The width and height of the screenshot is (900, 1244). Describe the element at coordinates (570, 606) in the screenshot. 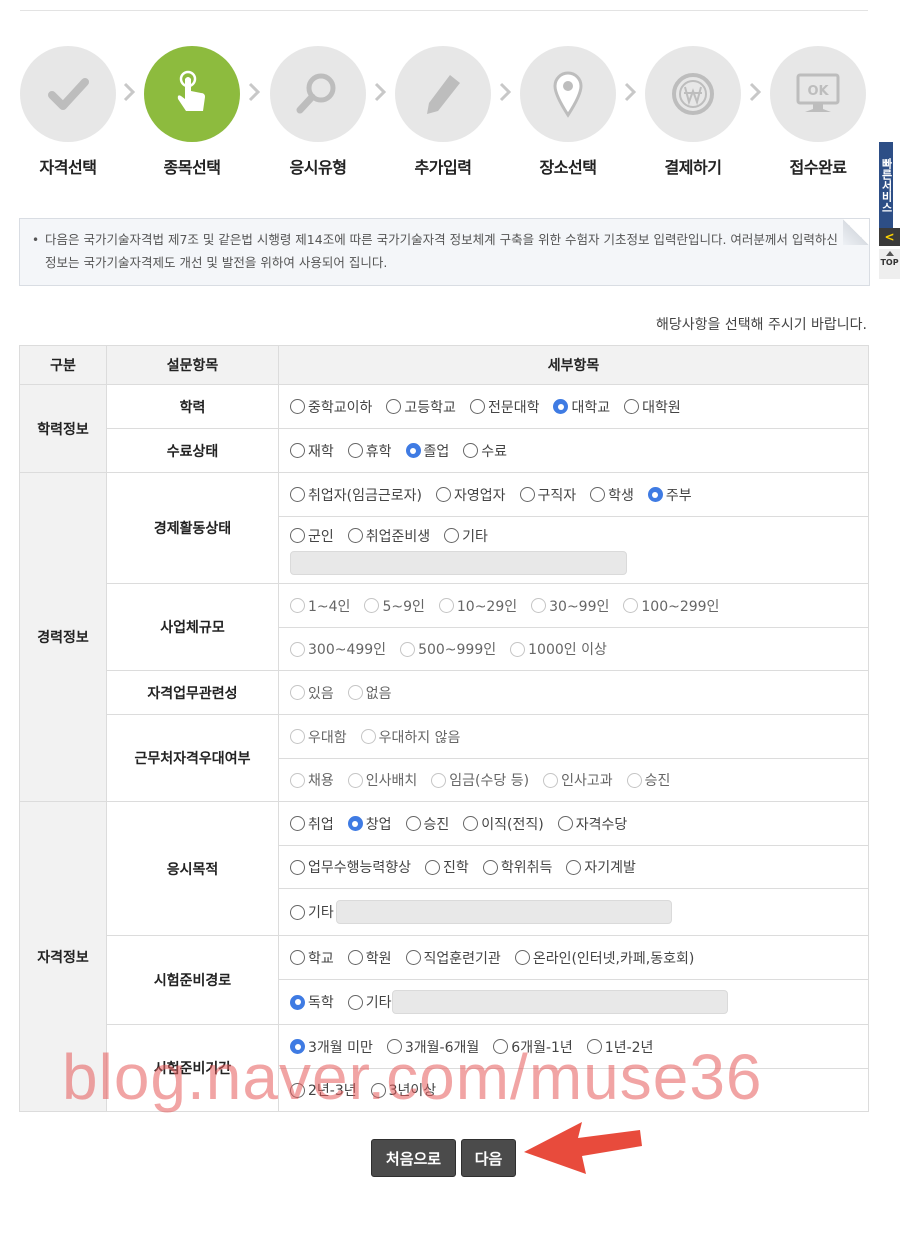

I see `radio-option: 30~99인` at that location.